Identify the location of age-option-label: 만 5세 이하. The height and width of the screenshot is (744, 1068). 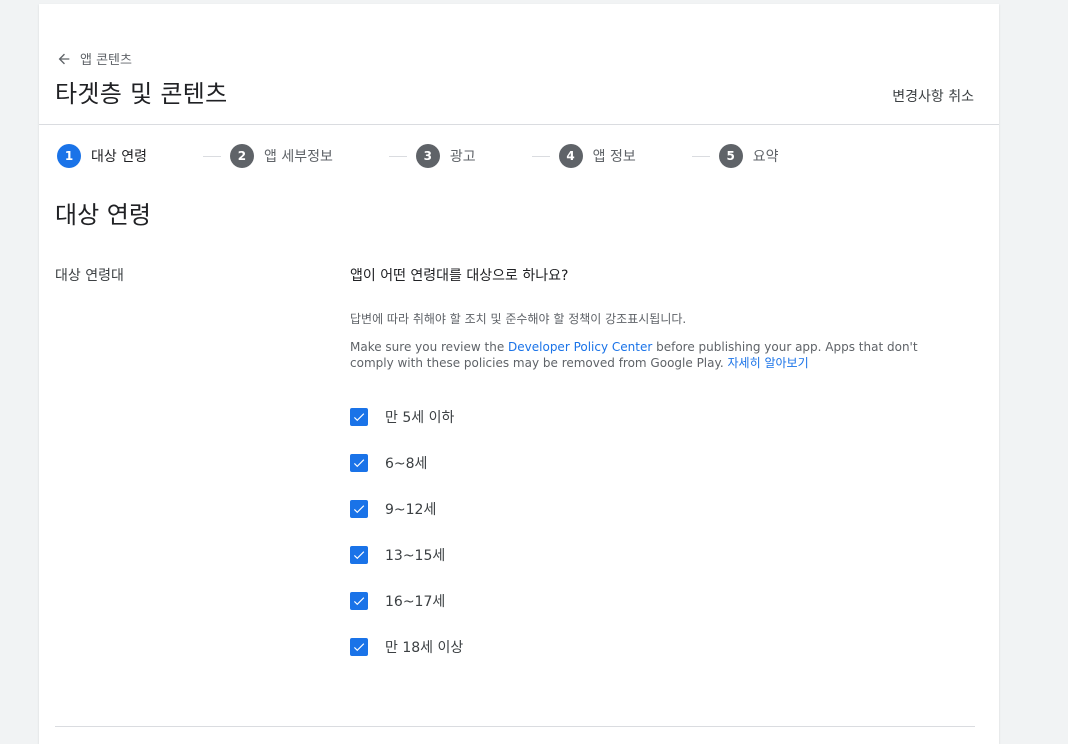
(420, 418).